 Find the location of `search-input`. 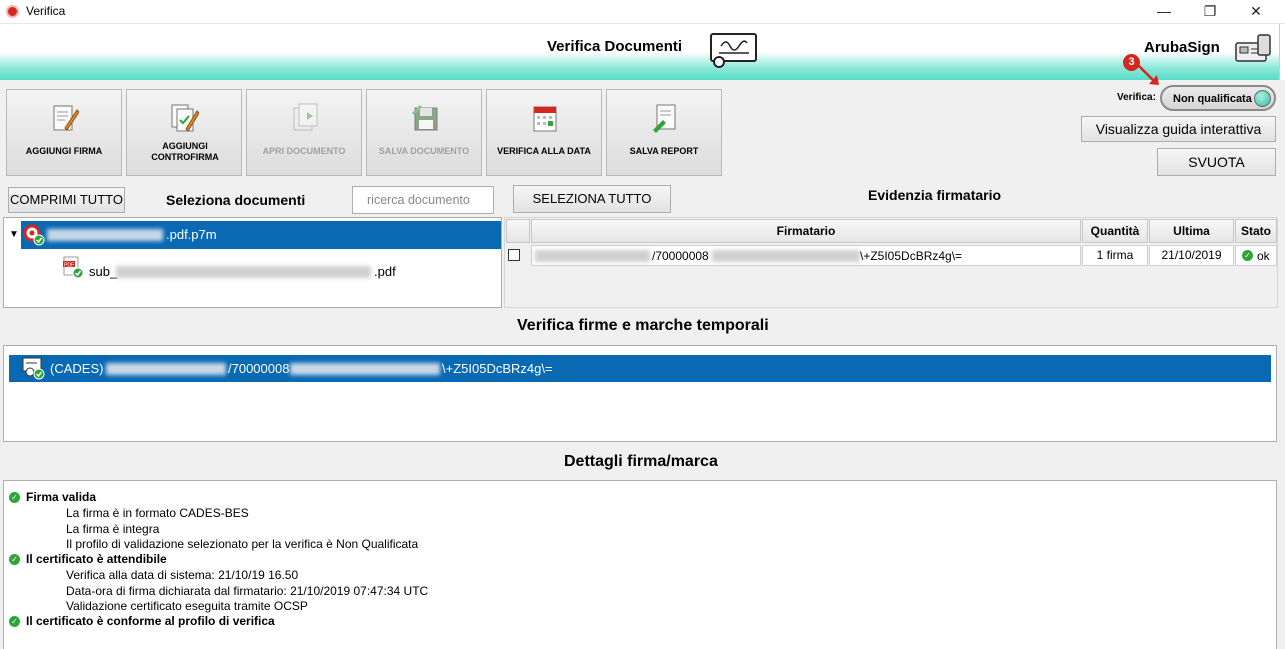

search-input is located at coordinates (423, 200).